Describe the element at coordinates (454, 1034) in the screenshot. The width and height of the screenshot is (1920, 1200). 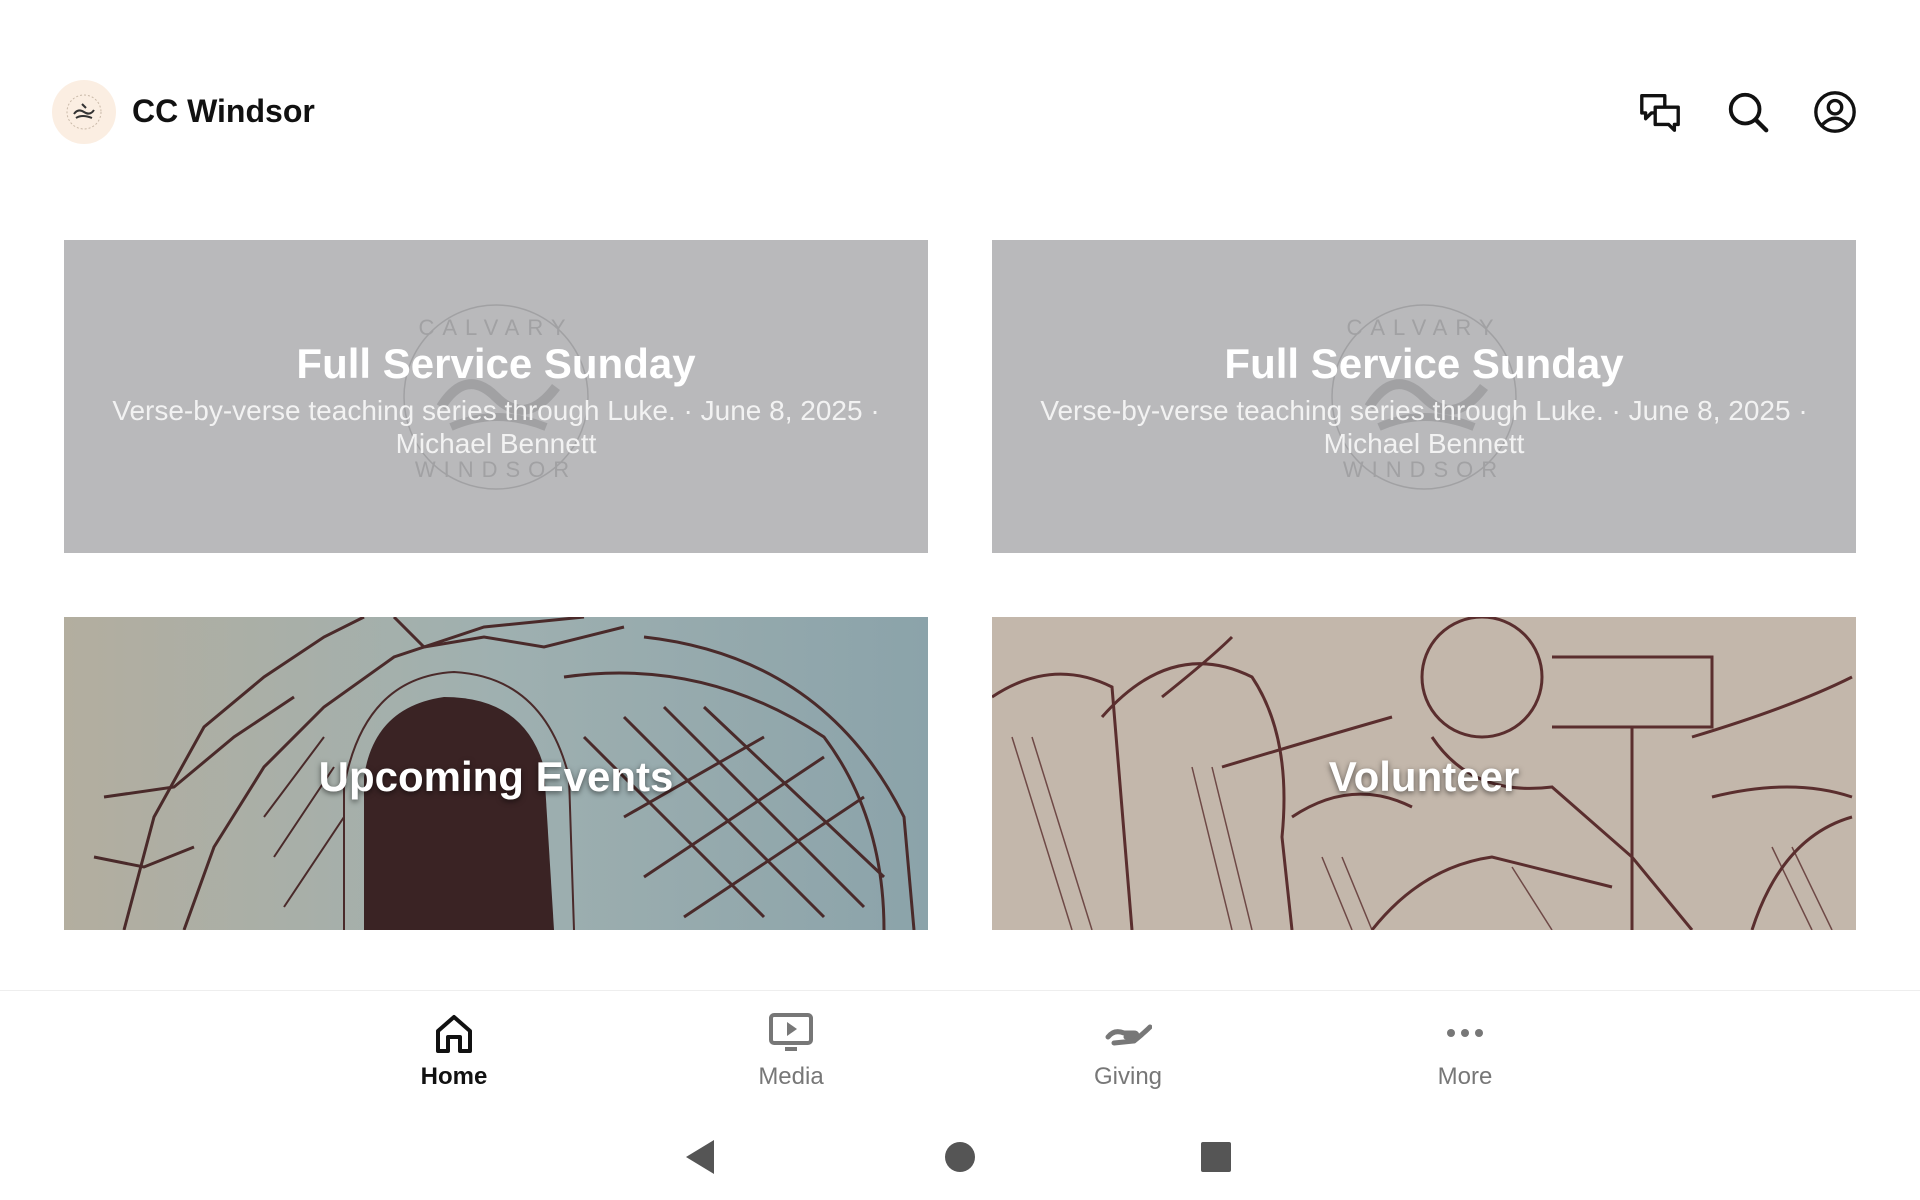
I see `home-icon` at that location.